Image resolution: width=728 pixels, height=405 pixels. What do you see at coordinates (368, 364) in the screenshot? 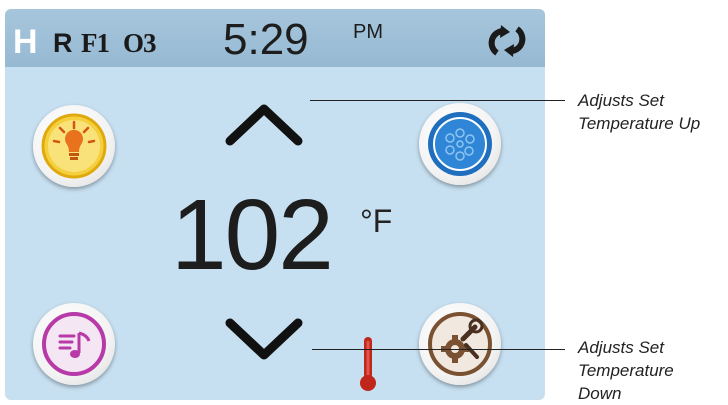
I see `thermometer-icon` at bounding box center [368, 364].